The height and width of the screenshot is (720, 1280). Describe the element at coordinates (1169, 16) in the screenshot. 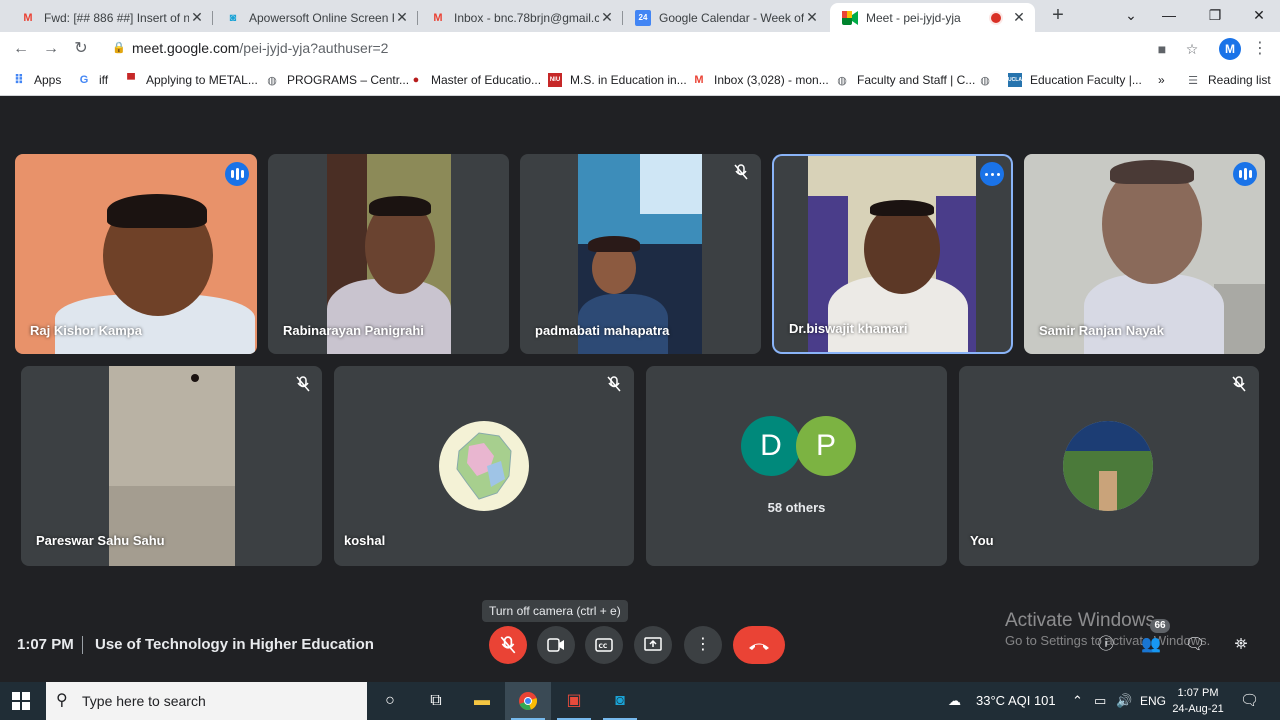

I see `minimize-button: —` at that location.